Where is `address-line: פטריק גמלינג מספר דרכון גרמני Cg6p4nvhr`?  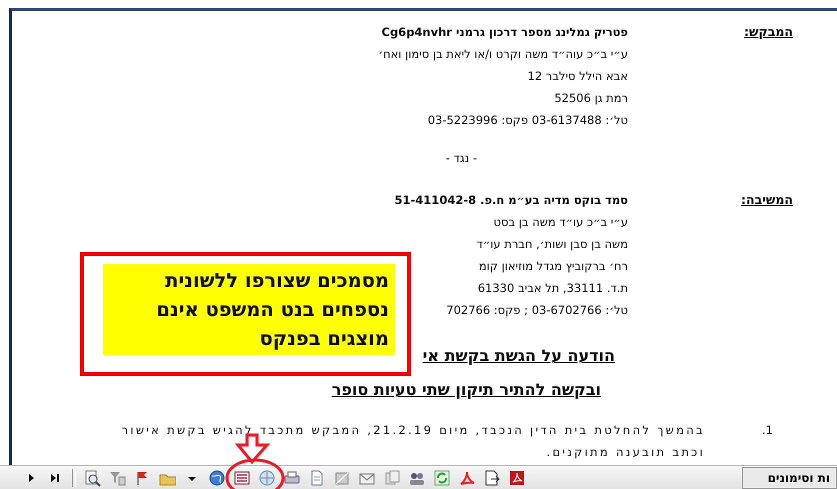 address-line: פטריק גמלינג מספר דרכון גרמני Cg6p4nvhr is located at coordinates (505, 32).